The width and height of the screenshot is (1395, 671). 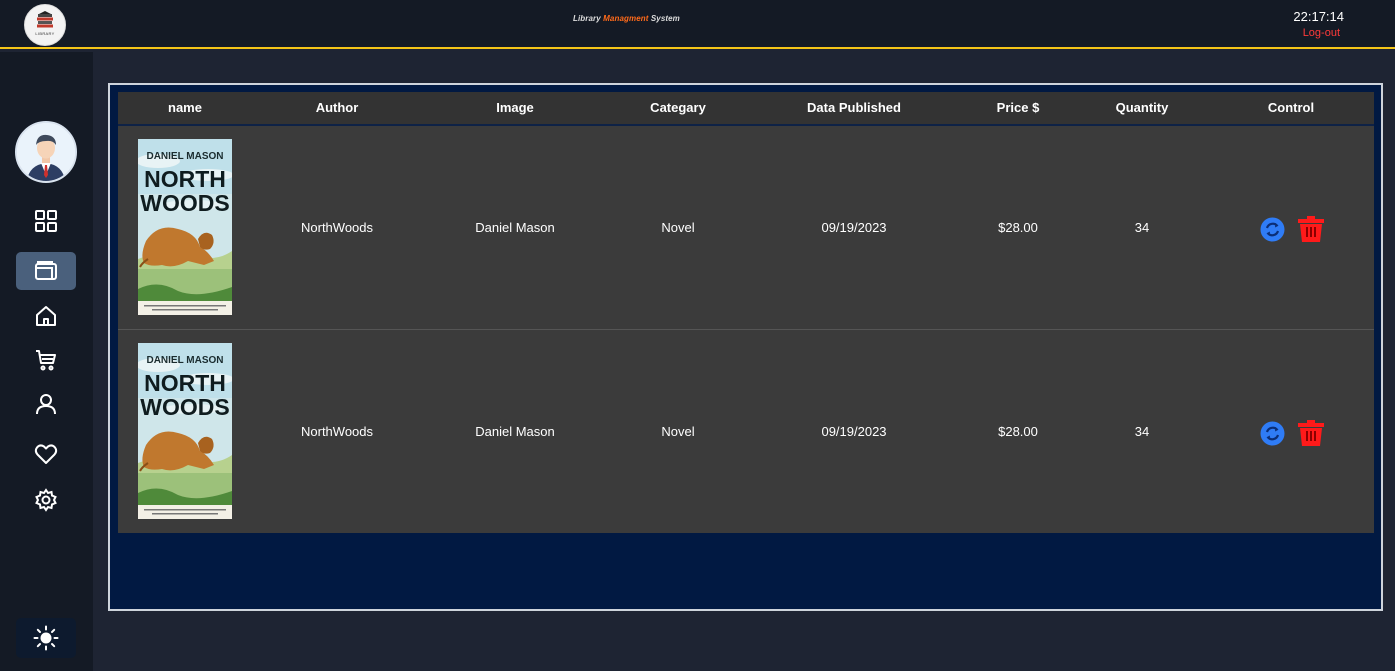 What do you see at coordinates (1018, 108) in the screenshot?
I see `column-header-price: Price $` at bounding box center [1018, 108].